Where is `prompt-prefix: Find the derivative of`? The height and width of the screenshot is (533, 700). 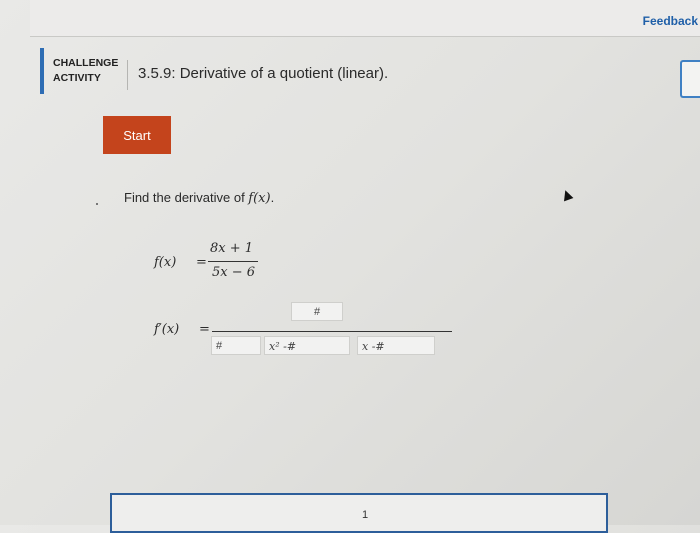
prompt-prefix: Find the derivative of is located at coordinates (186, 197).